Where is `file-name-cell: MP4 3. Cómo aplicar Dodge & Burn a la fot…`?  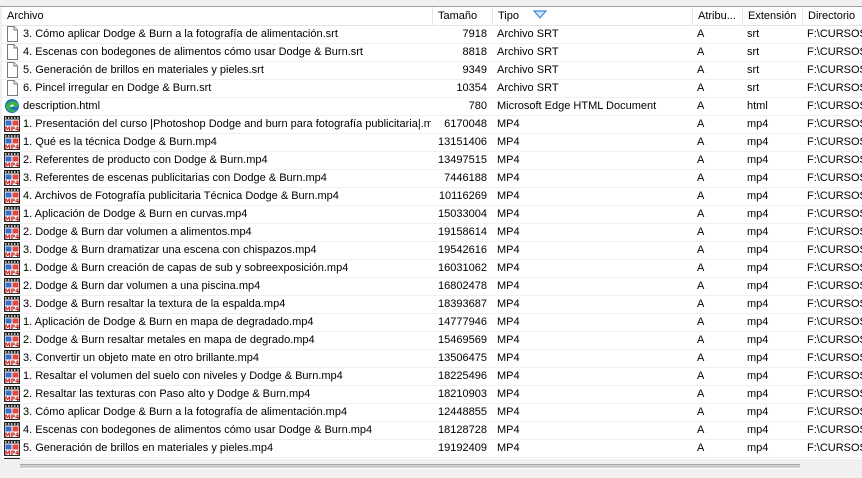
file-name-cell: MP4 3. Cómo aplicar Dodge & Burn a la fot… is located at coordinates (216, 412).